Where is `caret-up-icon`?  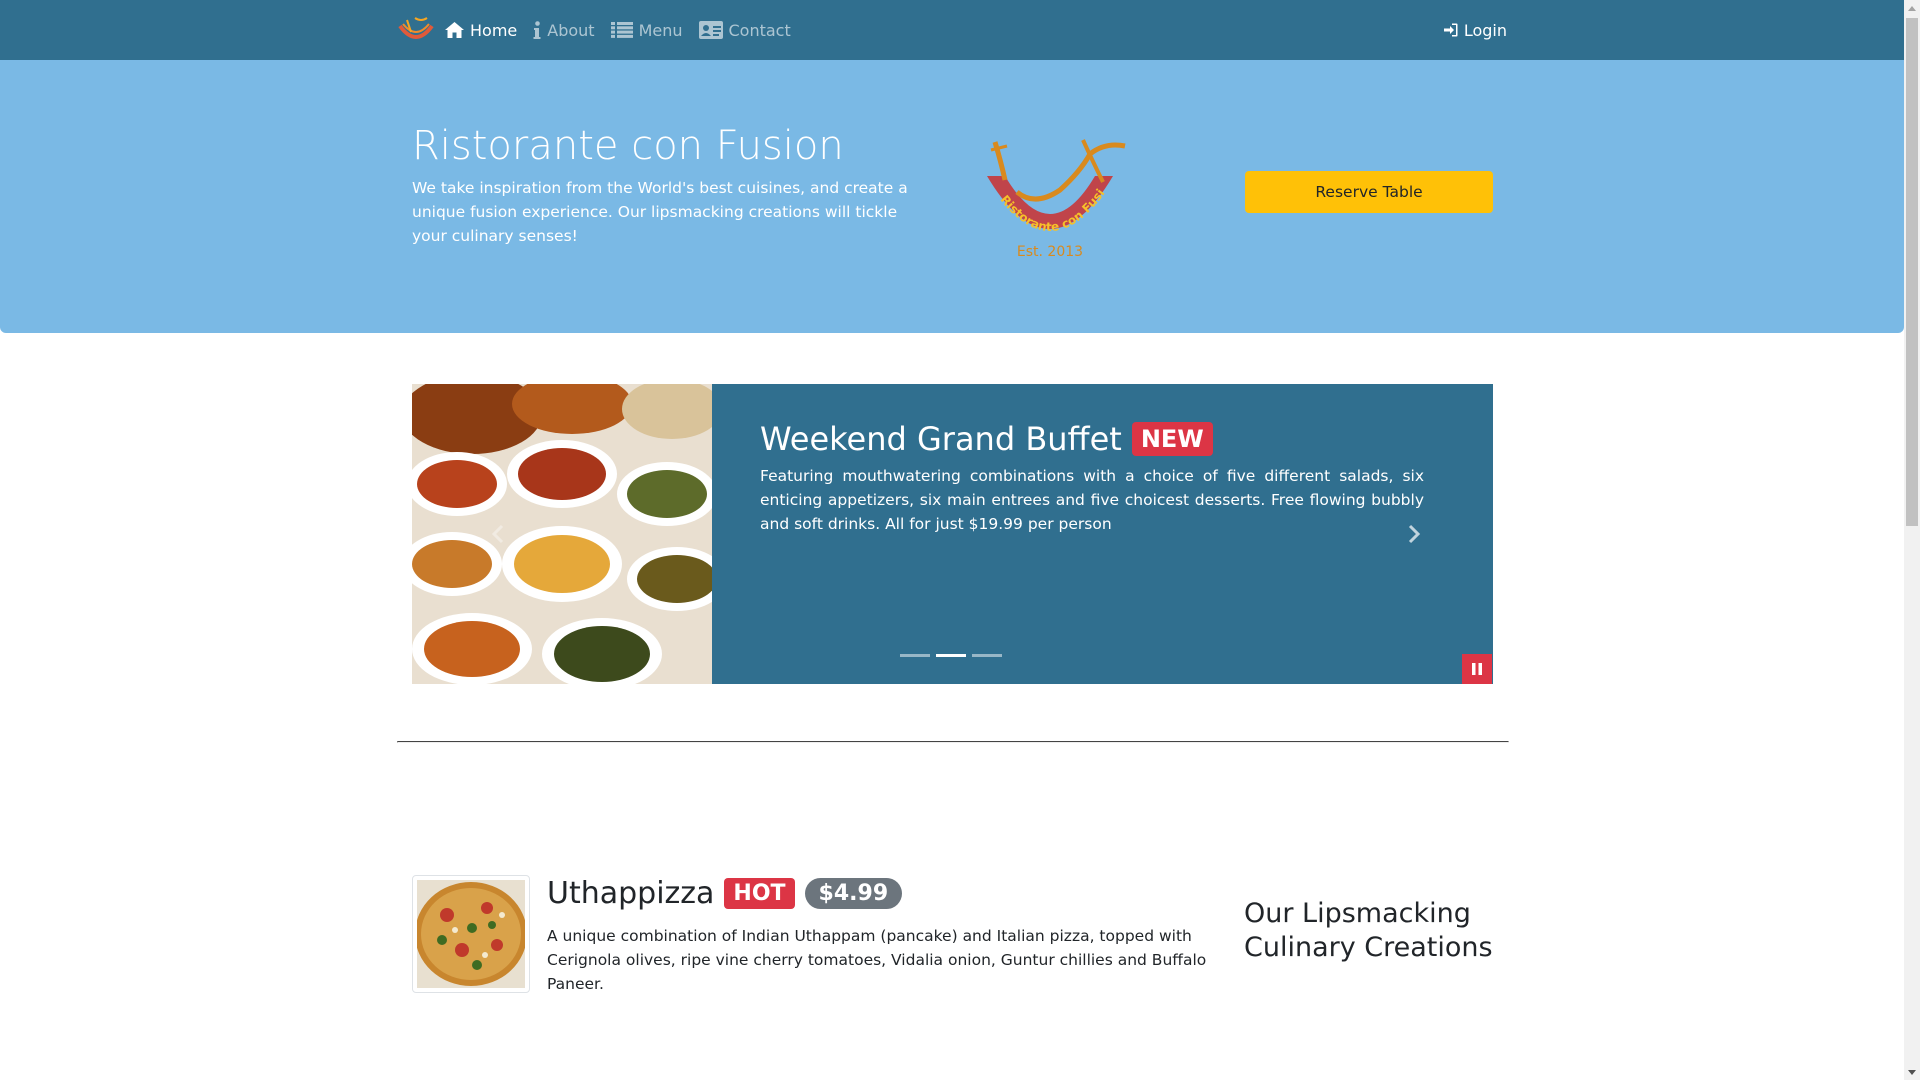 caret-up-icon is located at coordinates (1912, 8).